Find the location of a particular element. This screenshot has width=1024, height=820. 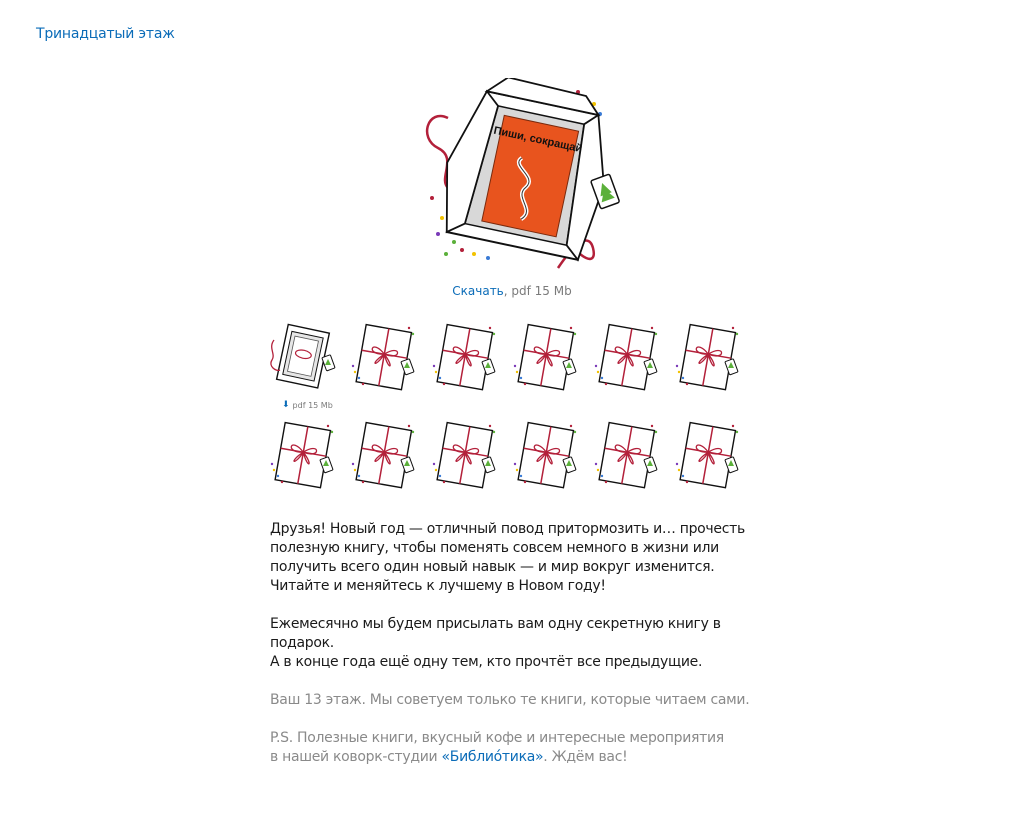

download-line: Скачать, pdf 15 Mb is located at coordinates (512, 291).